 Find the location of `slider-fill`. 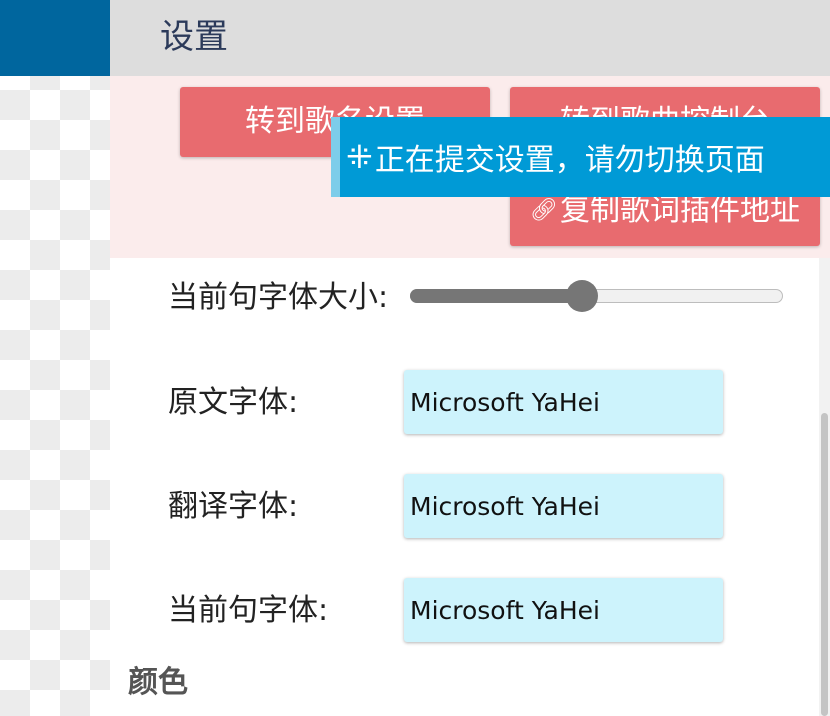

slider-fill is located at coordinates (496, 296).